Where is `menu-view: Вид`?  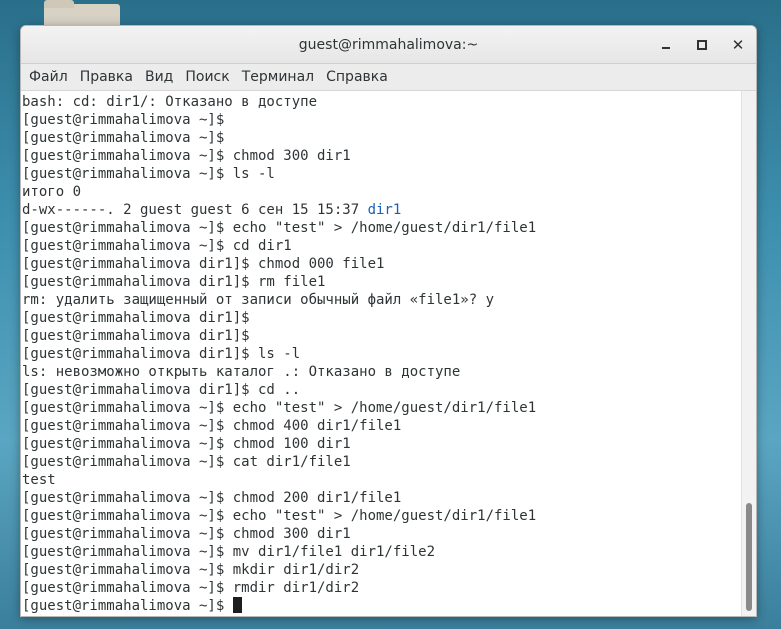
menu-view: Вид is located at coordinates (159, 77).